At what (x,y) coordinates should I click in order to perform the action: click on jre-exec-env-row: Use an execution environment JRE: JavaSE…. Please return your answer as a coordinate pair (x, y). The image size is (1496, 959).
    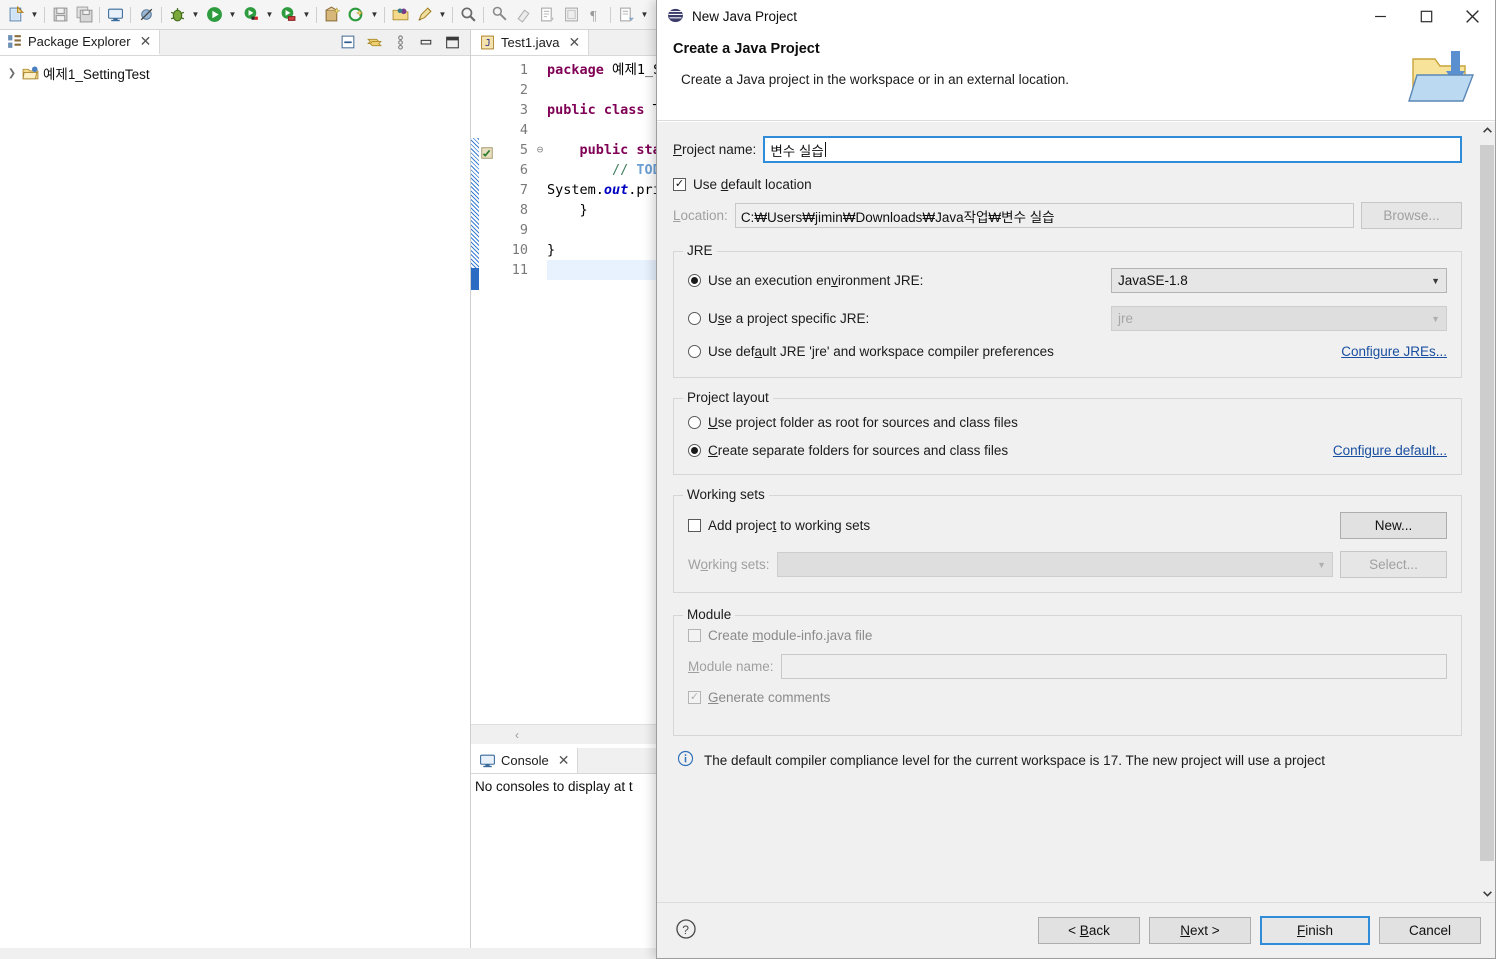
    Looking at the image, I should click on (1067, 280).